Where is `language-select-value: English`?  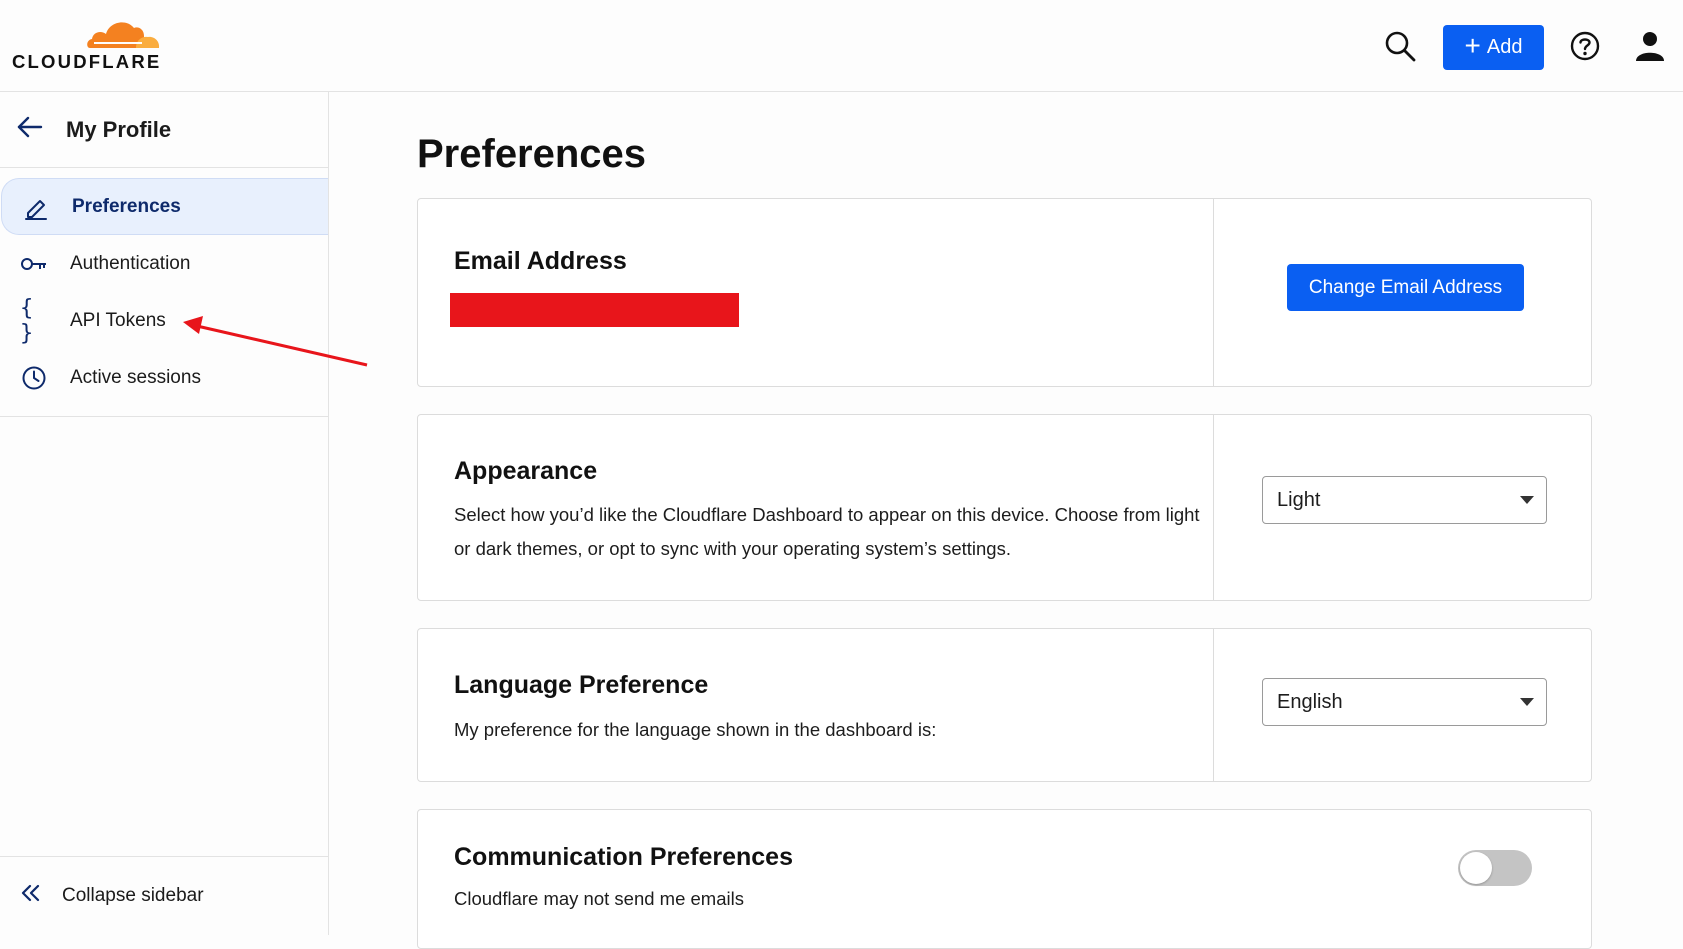 language-select-value: English is located at coordinates (1310, 701).